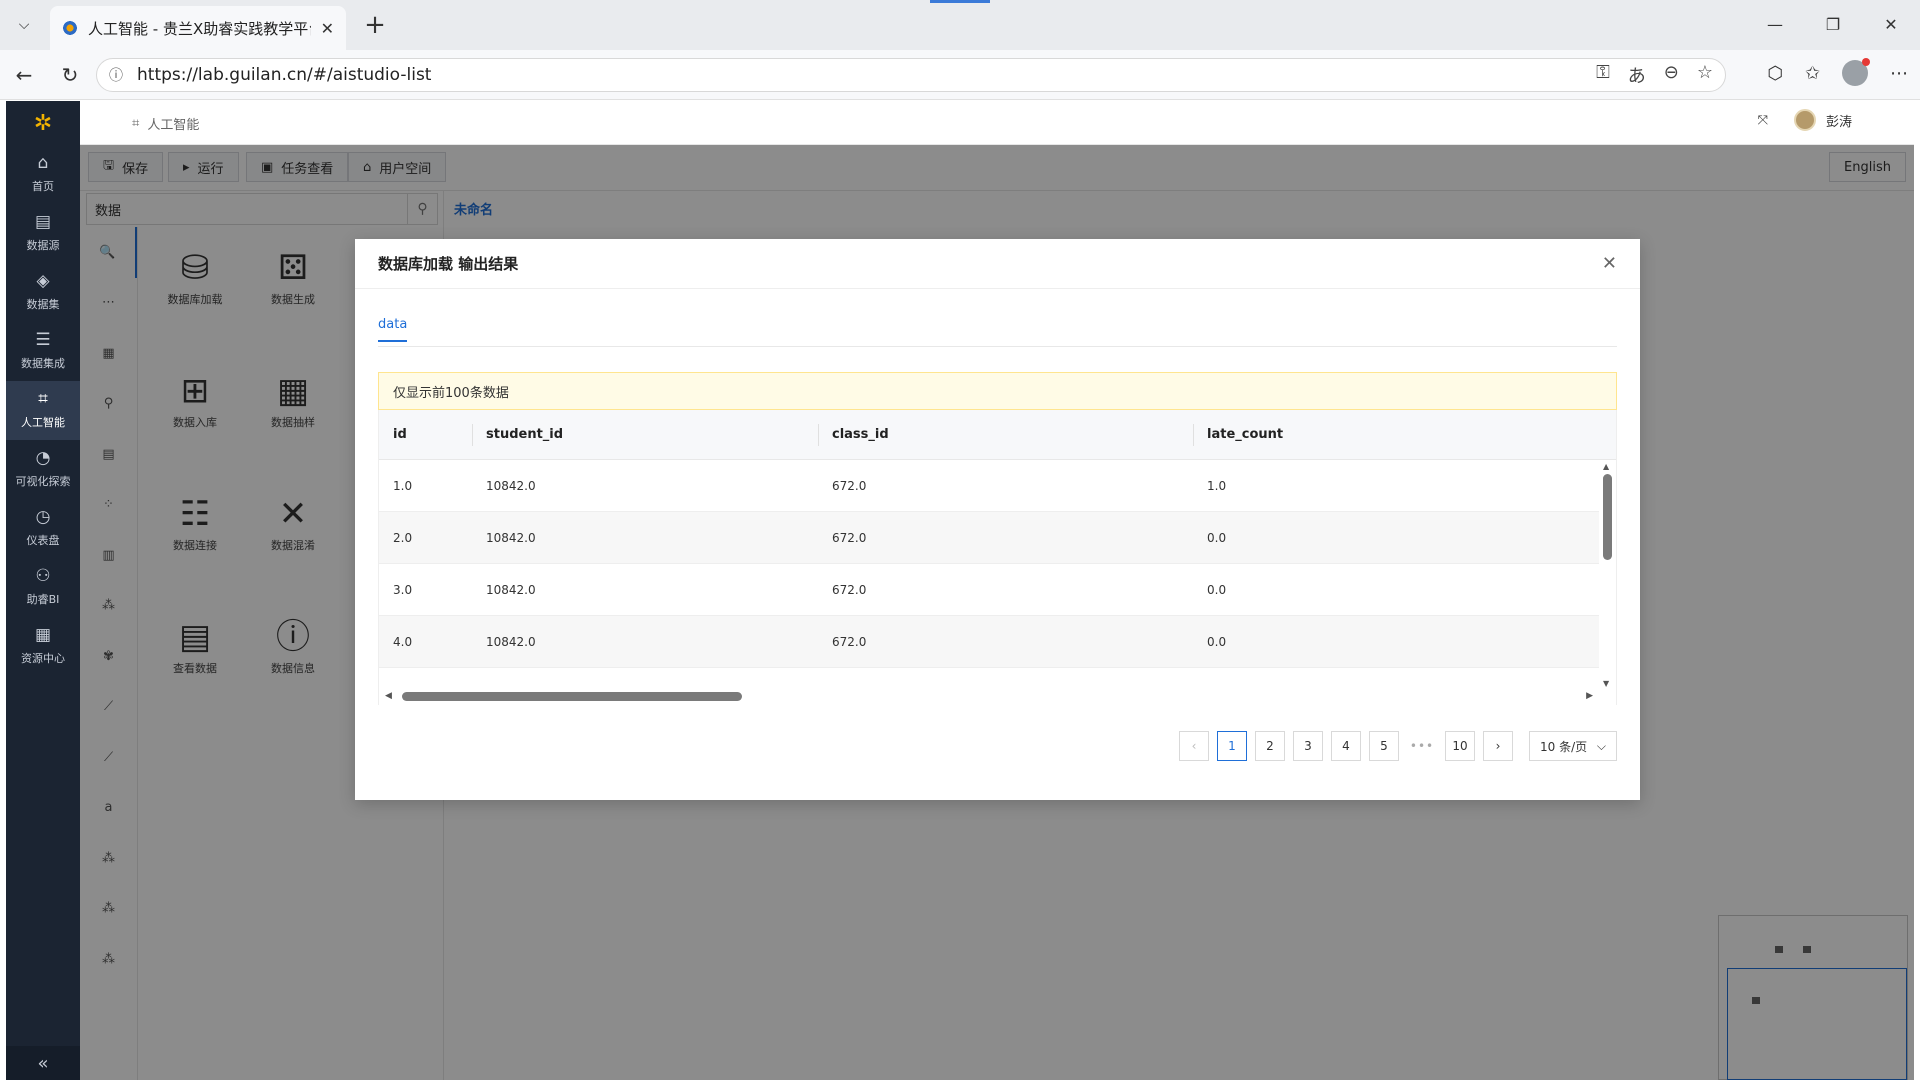 Image resolution: width=1920 pixels, height=1080 pixels. What do you see at coordinates (43, 469) in the screenshot?
I see `nav-item-visual-explore: ◔ 可视化探索` at bounding box center [43, 469].